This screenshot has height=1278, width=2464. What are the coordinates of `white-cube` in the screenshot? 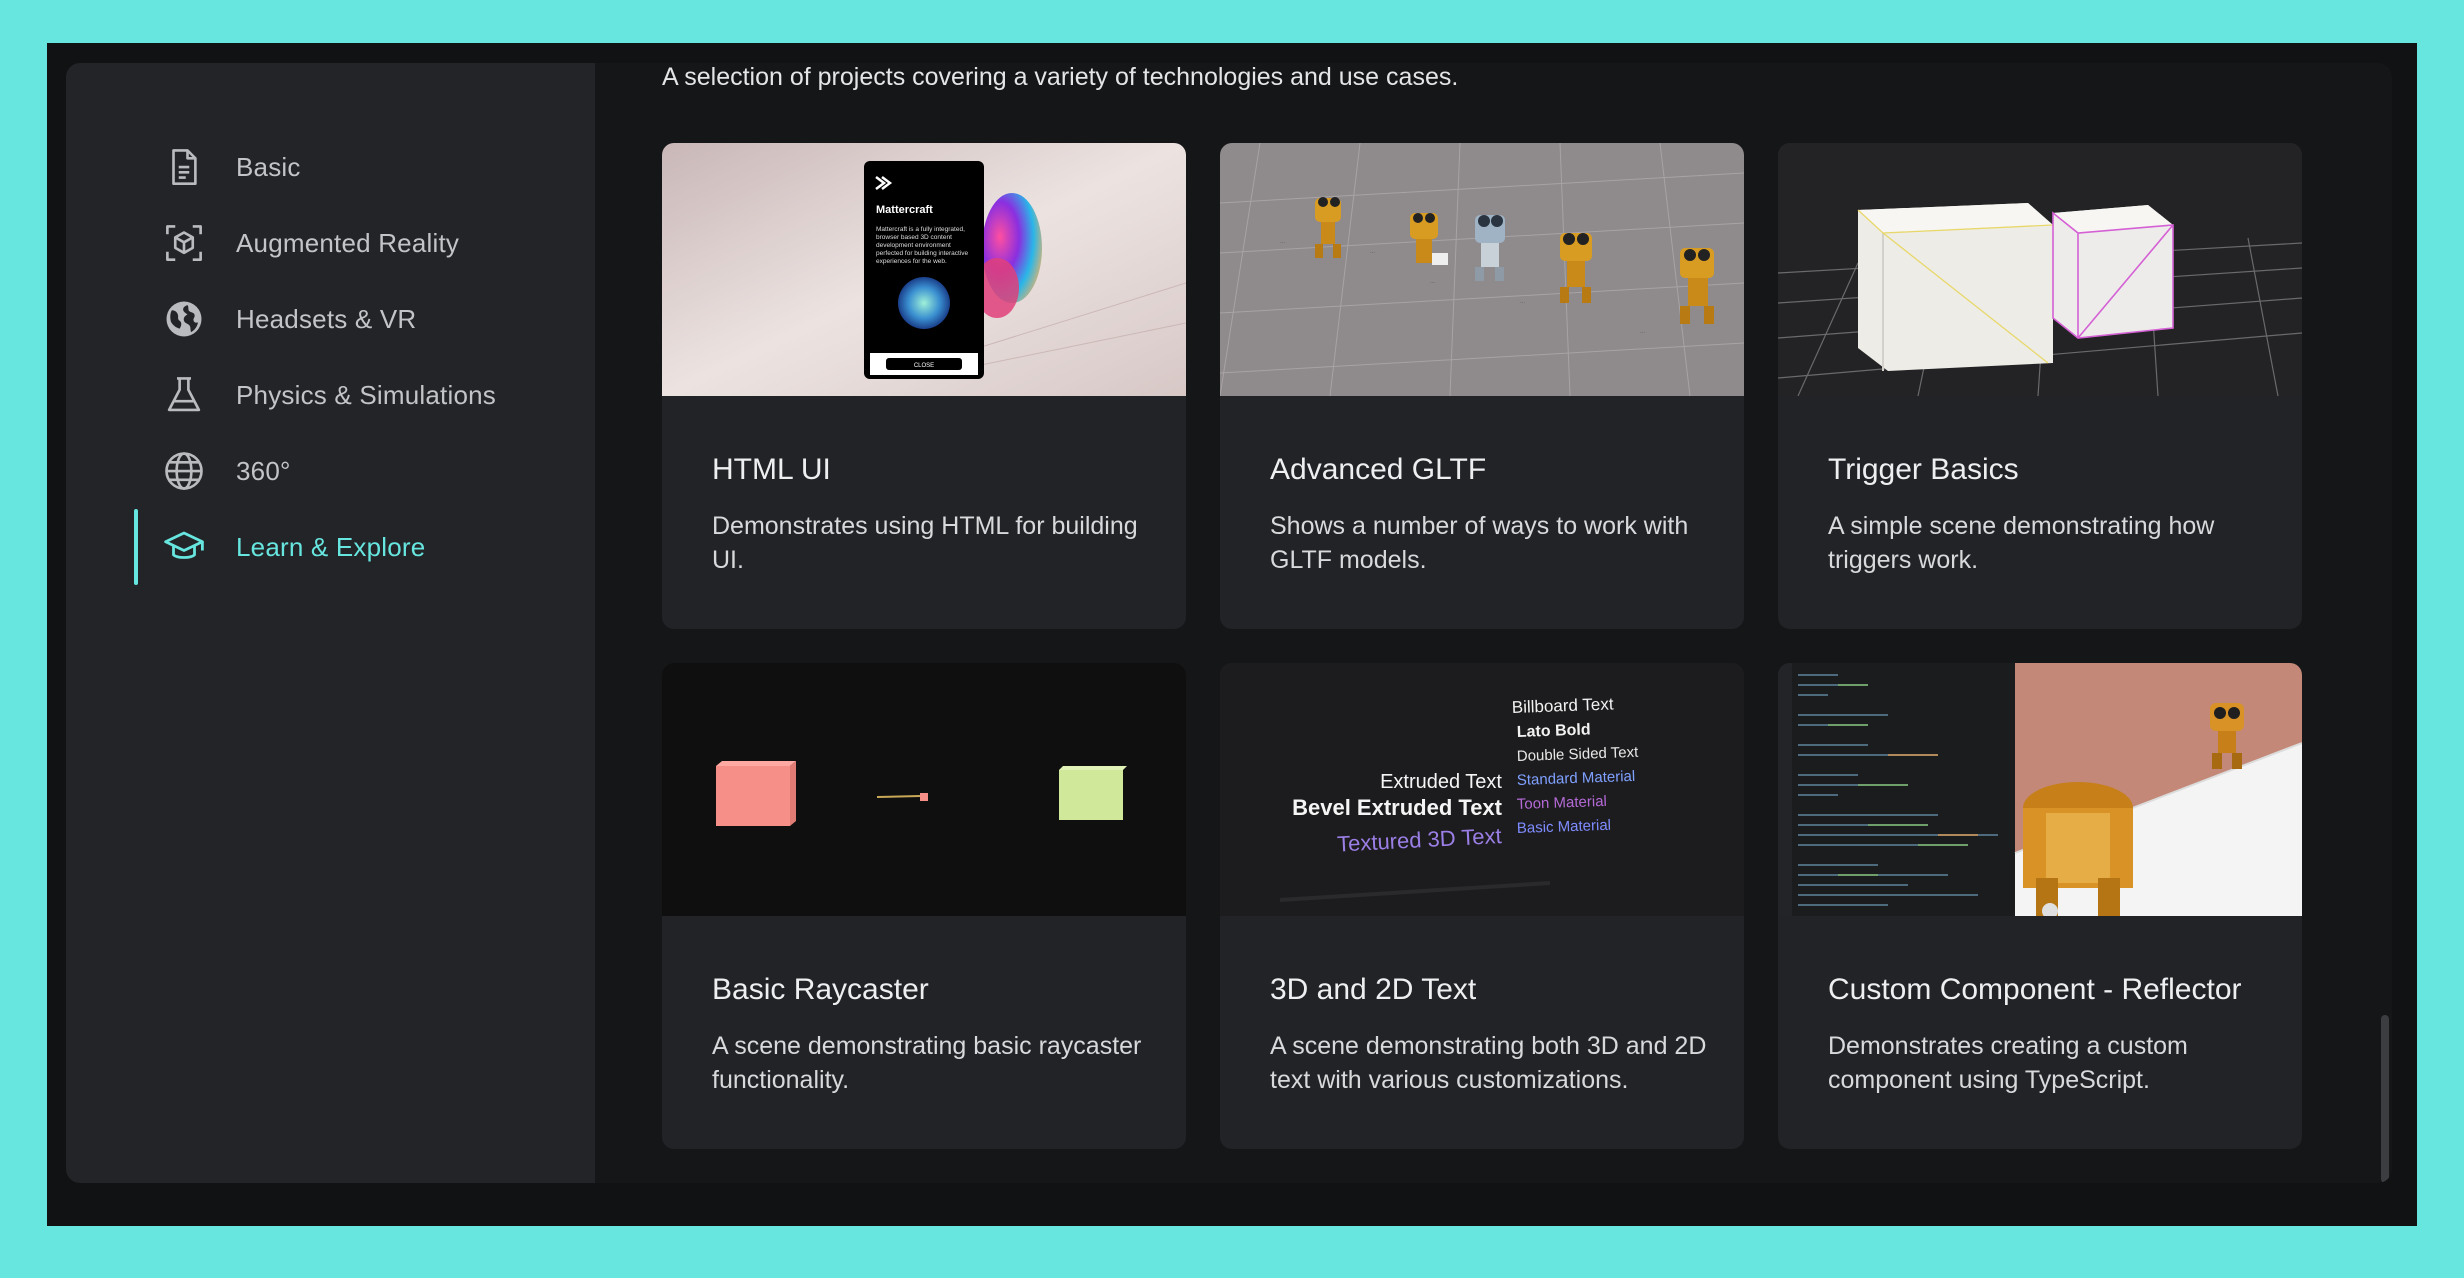 It's located at (1955, 287).